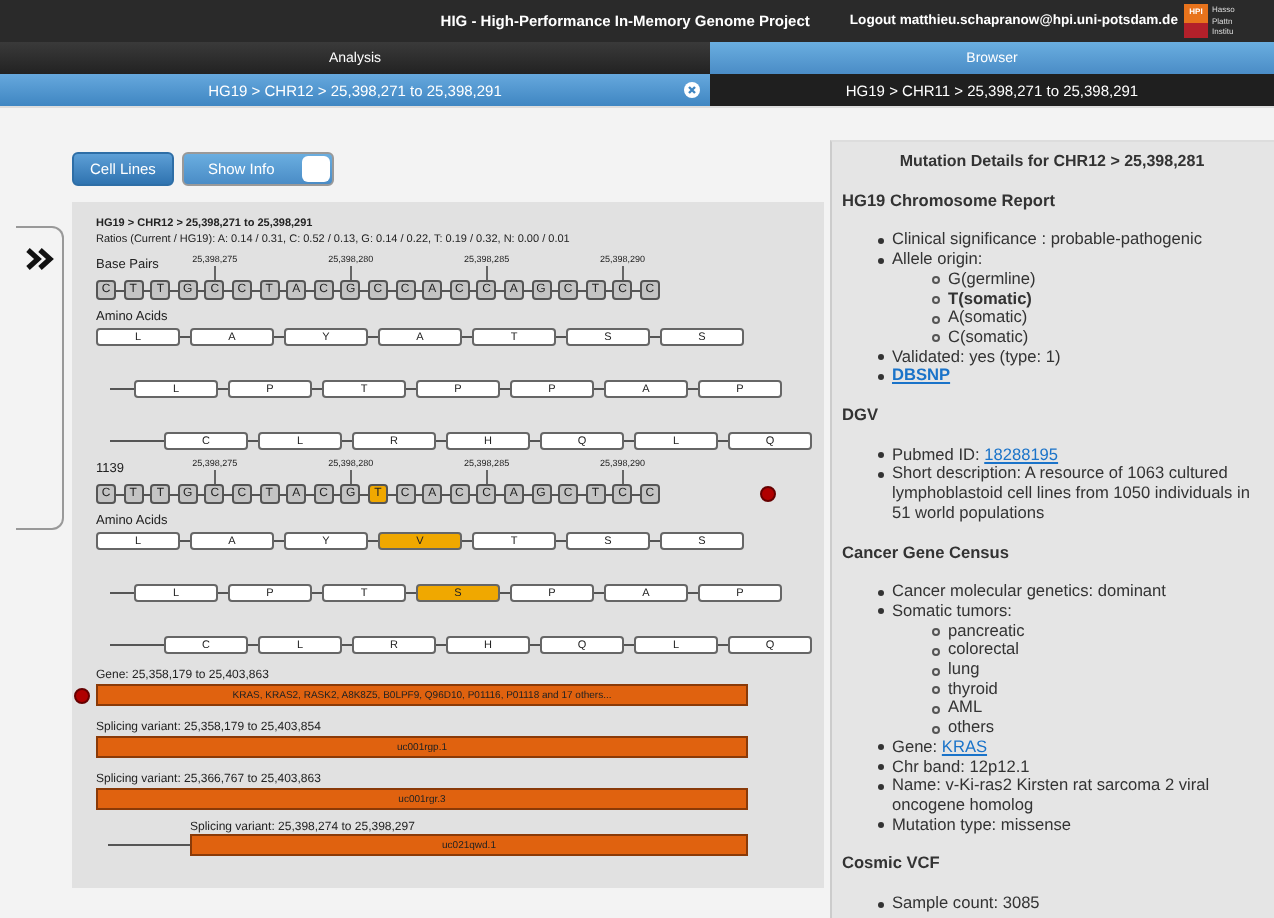  Describe the element at coordinates (965, 706) in the screenshot. I see `list-text: AML` at that location.